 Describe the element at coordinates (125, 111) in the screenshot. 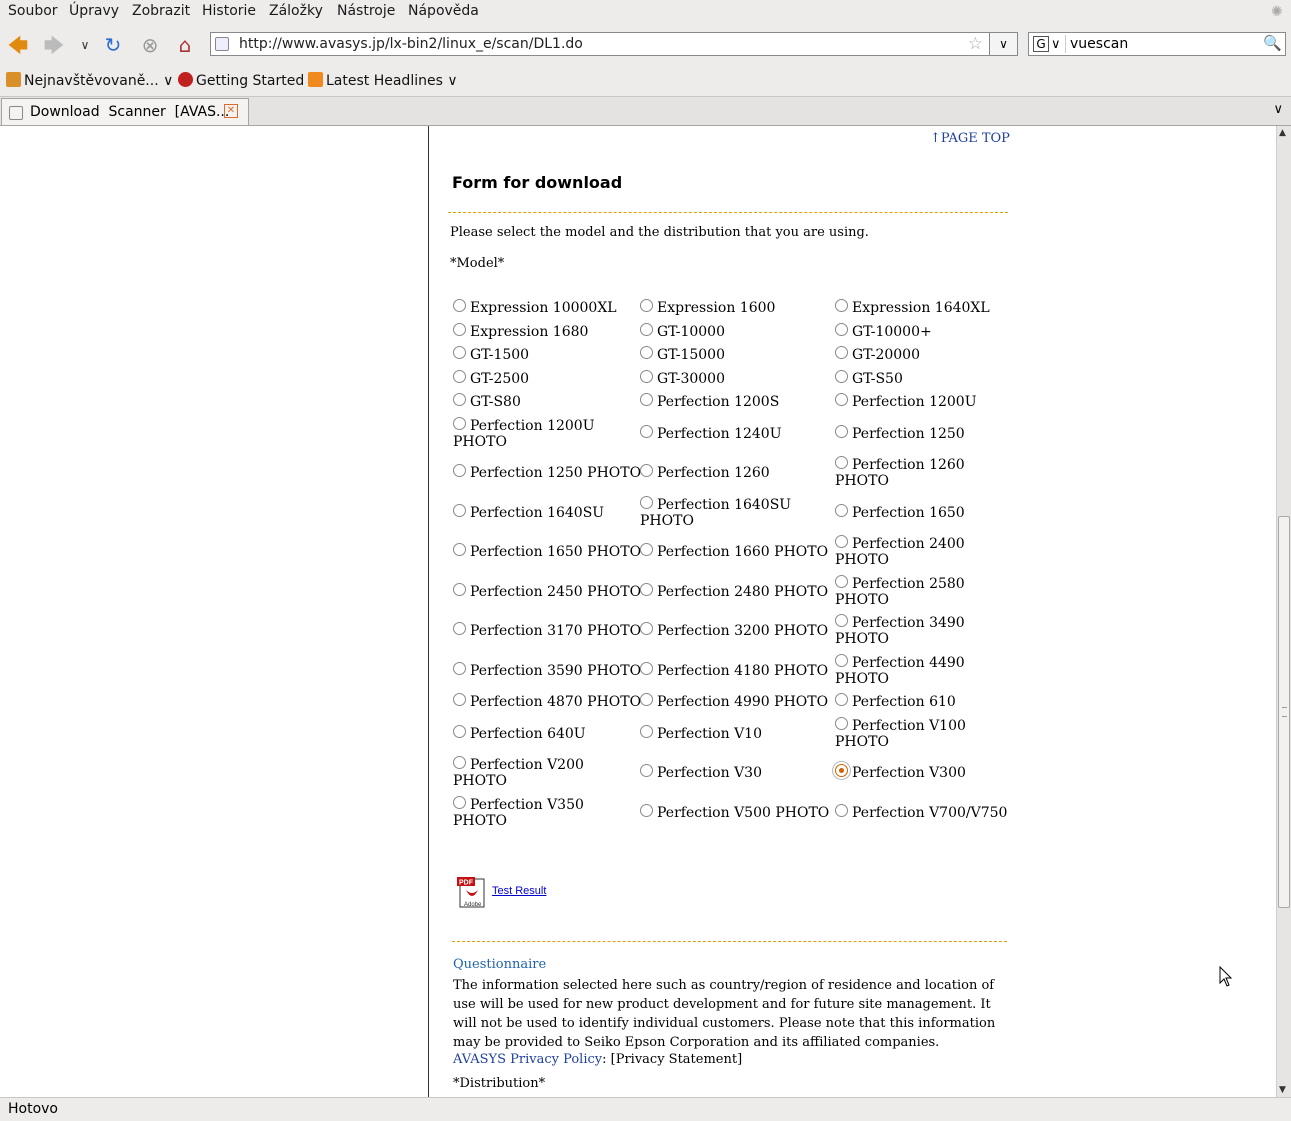

I see `tab-download-scanner: Download Scanner [AVAS... ✕` at that location.